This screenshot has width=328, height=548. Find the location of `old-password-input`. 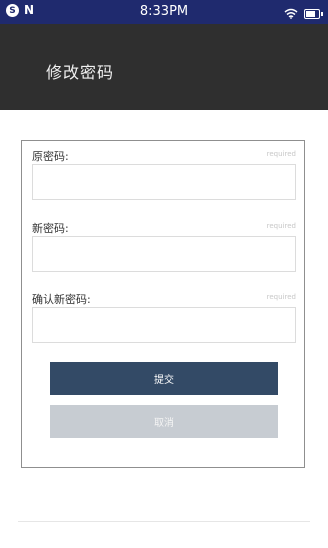

old-password-input is located at coordinates (164, 182).